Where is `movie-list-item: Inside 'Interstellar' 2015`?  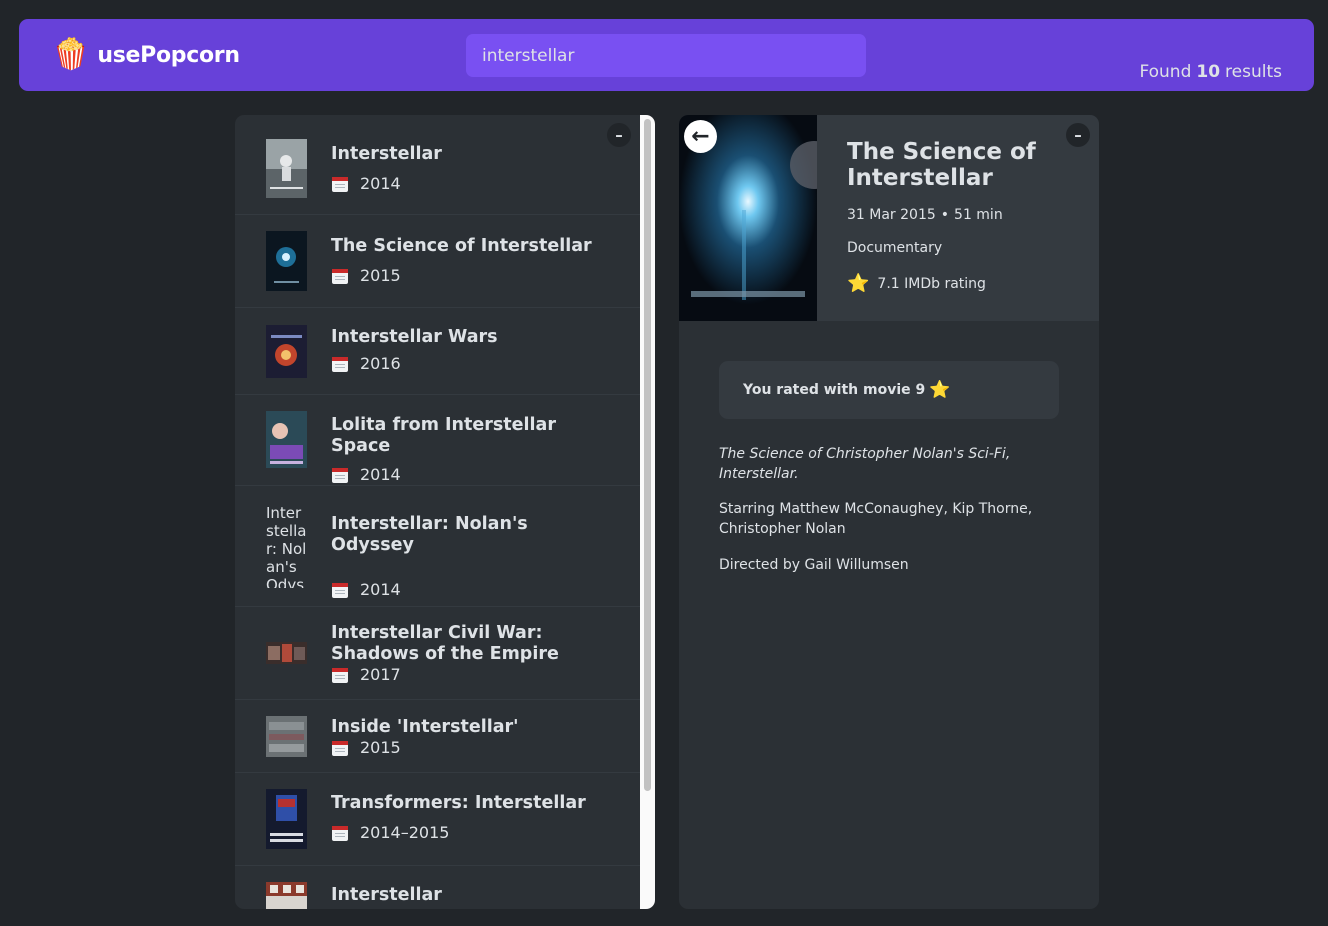 movie-list-item: Inside 'Interstellar' 2015 is located at coordinates (437, 736).